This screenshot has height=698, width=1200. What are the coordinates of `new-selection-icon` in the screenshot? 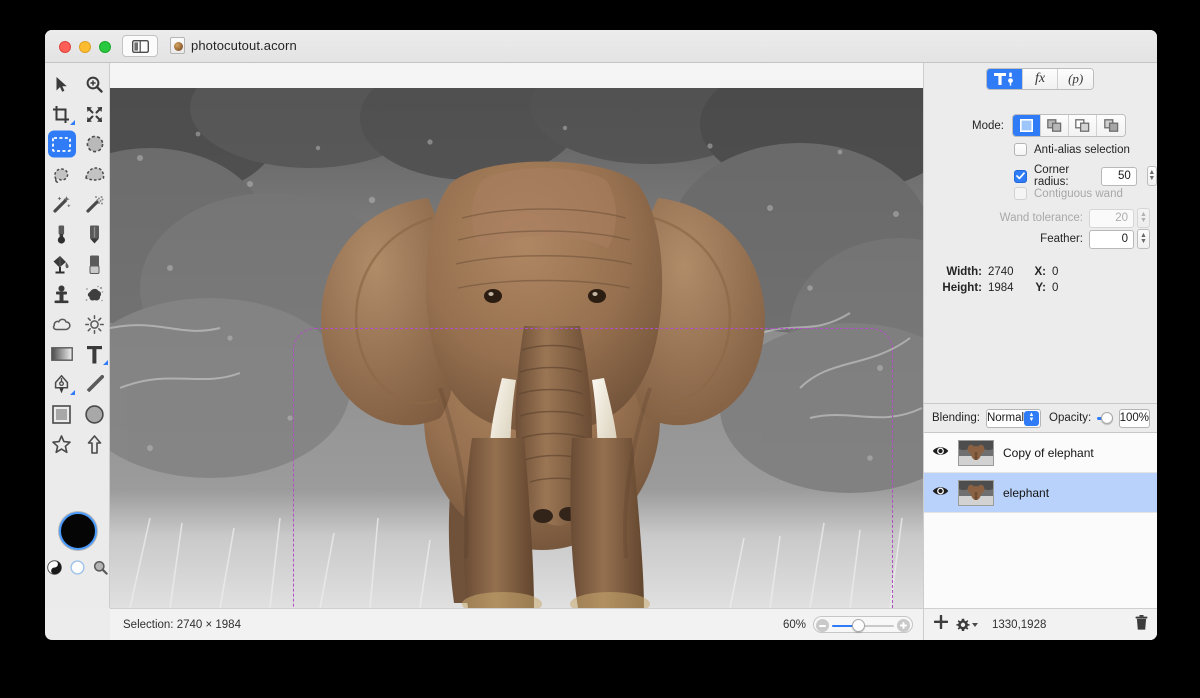 It's located at (1026, 125).